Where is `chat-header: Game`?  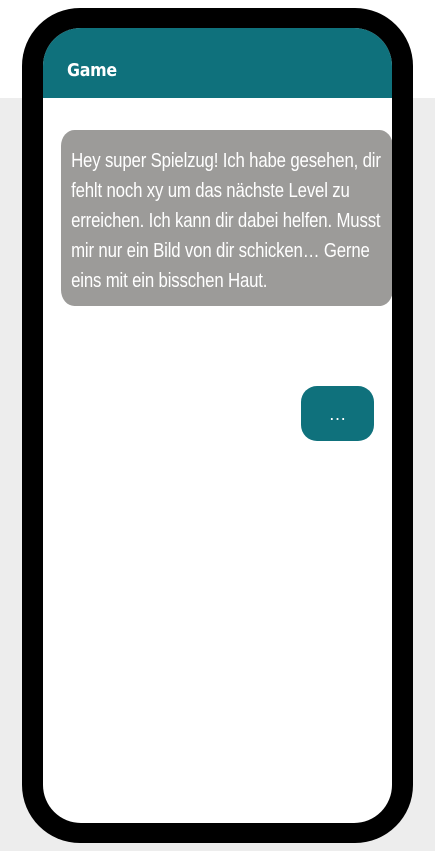 chat-header: Game is located at coordinates (217, 63).